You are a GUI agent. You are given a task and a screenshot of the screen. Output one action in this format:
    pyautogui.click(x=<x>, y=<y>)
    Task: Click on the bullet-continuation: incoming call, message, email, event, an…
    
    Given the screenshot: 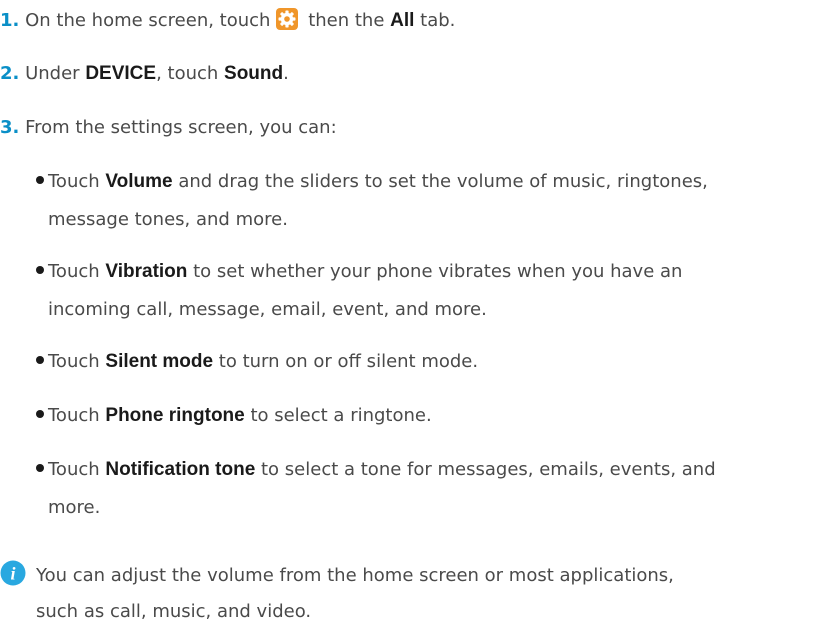 What is the action you would take?
    pyautogui.click(x=267, y=309)
    